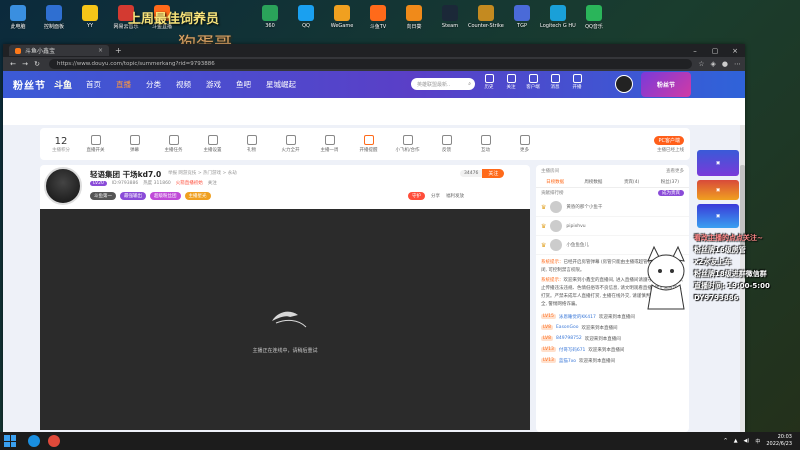  Describe the element at coordinates (779, 441) in the screenshot. I see `taskbar-clock: 20:03 2022/6/23` at that location.